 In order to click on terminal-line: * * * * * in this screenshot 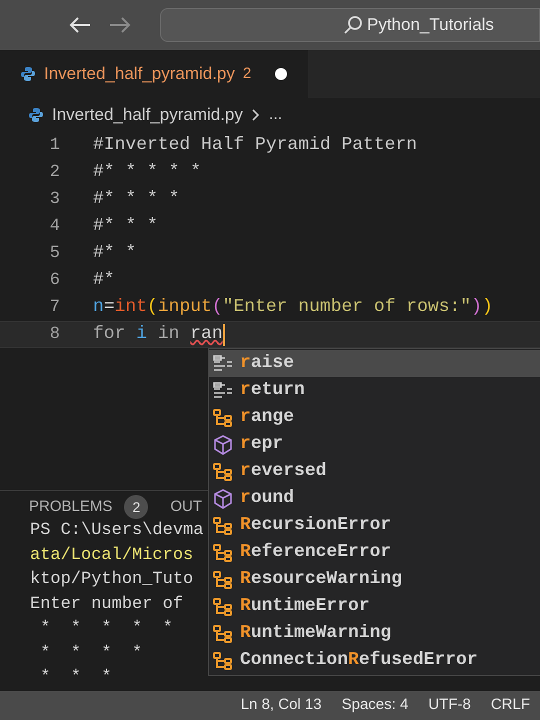, I will do `click(106, 629)`.